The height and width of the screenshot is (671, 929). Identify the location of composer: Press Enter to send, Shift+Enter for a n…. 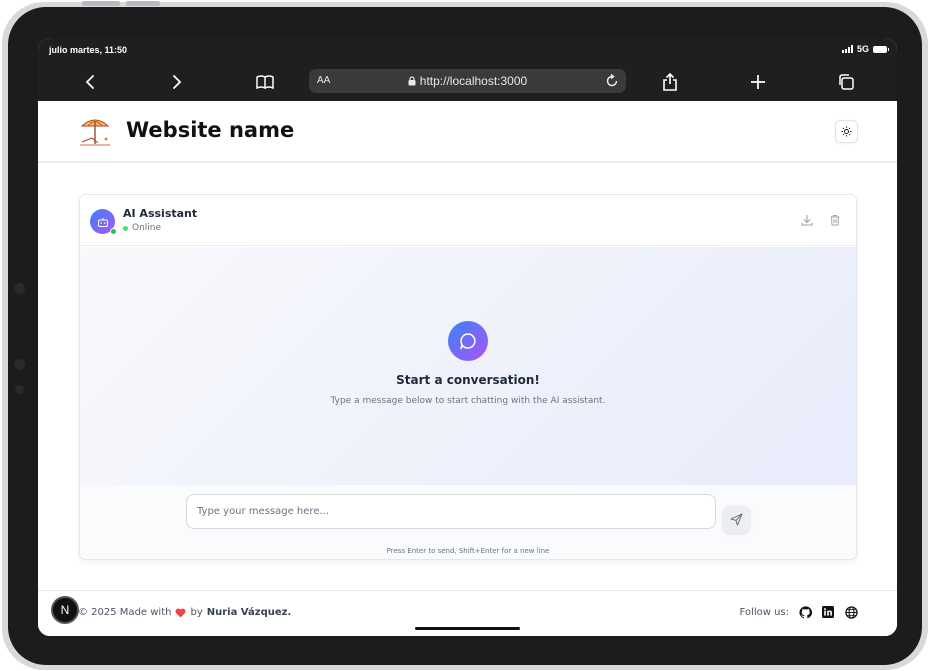
(468, 522).